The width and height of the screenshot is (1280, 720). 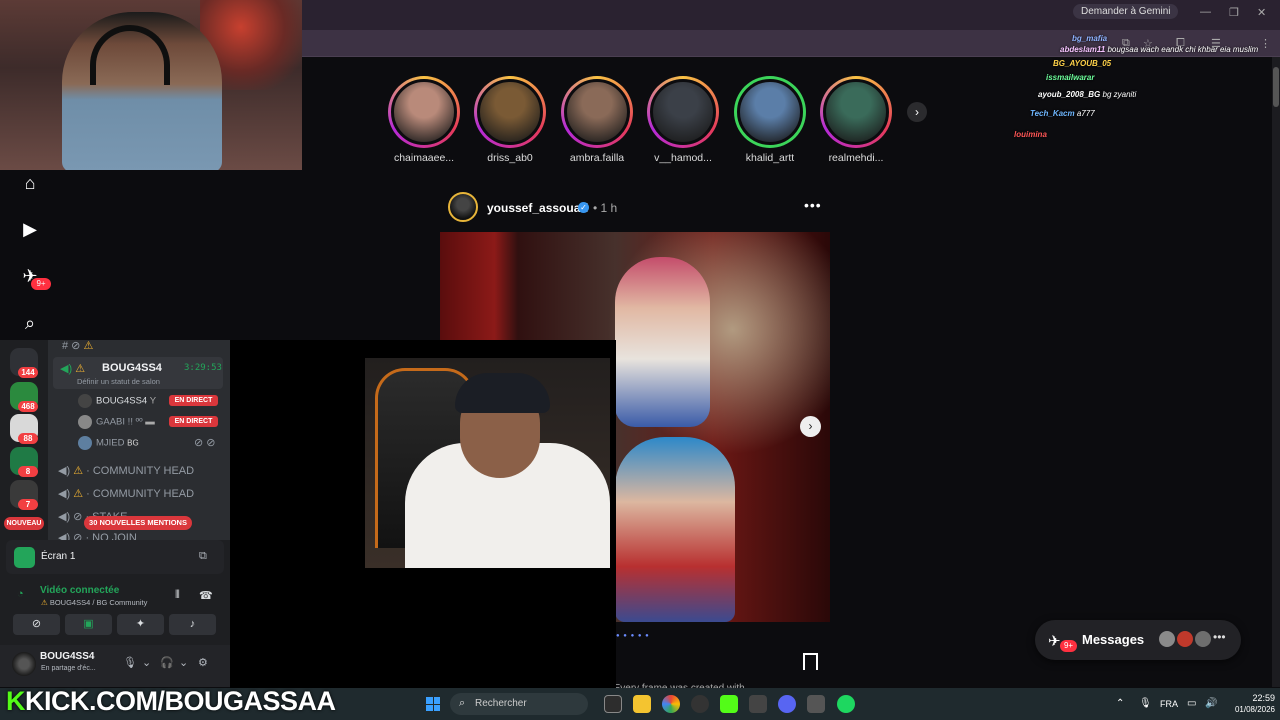 I want to click on story-item: ambra.failla, so click(x=597, y=120).